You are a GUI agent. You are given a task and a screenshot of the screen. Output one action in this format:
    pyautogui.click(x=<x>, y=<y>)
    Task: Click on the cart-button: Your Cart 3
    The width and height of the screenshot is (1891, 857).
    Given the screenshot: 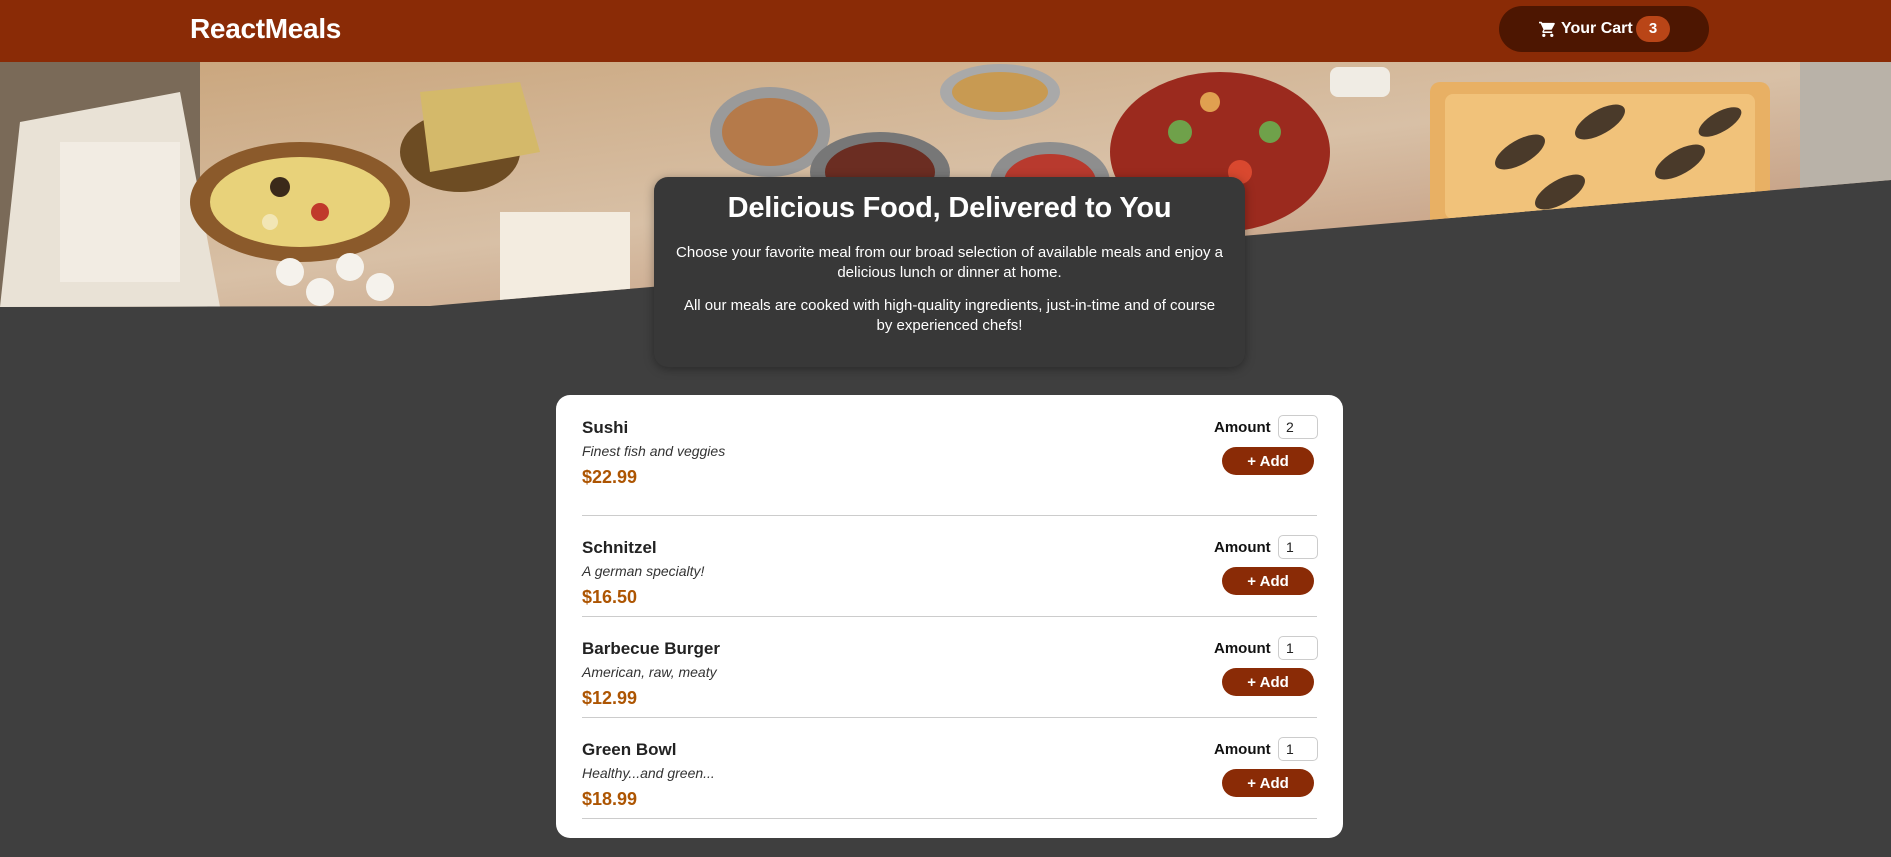 What is the action you would take?
    pyautogui.click(x=1604, y=29)
    